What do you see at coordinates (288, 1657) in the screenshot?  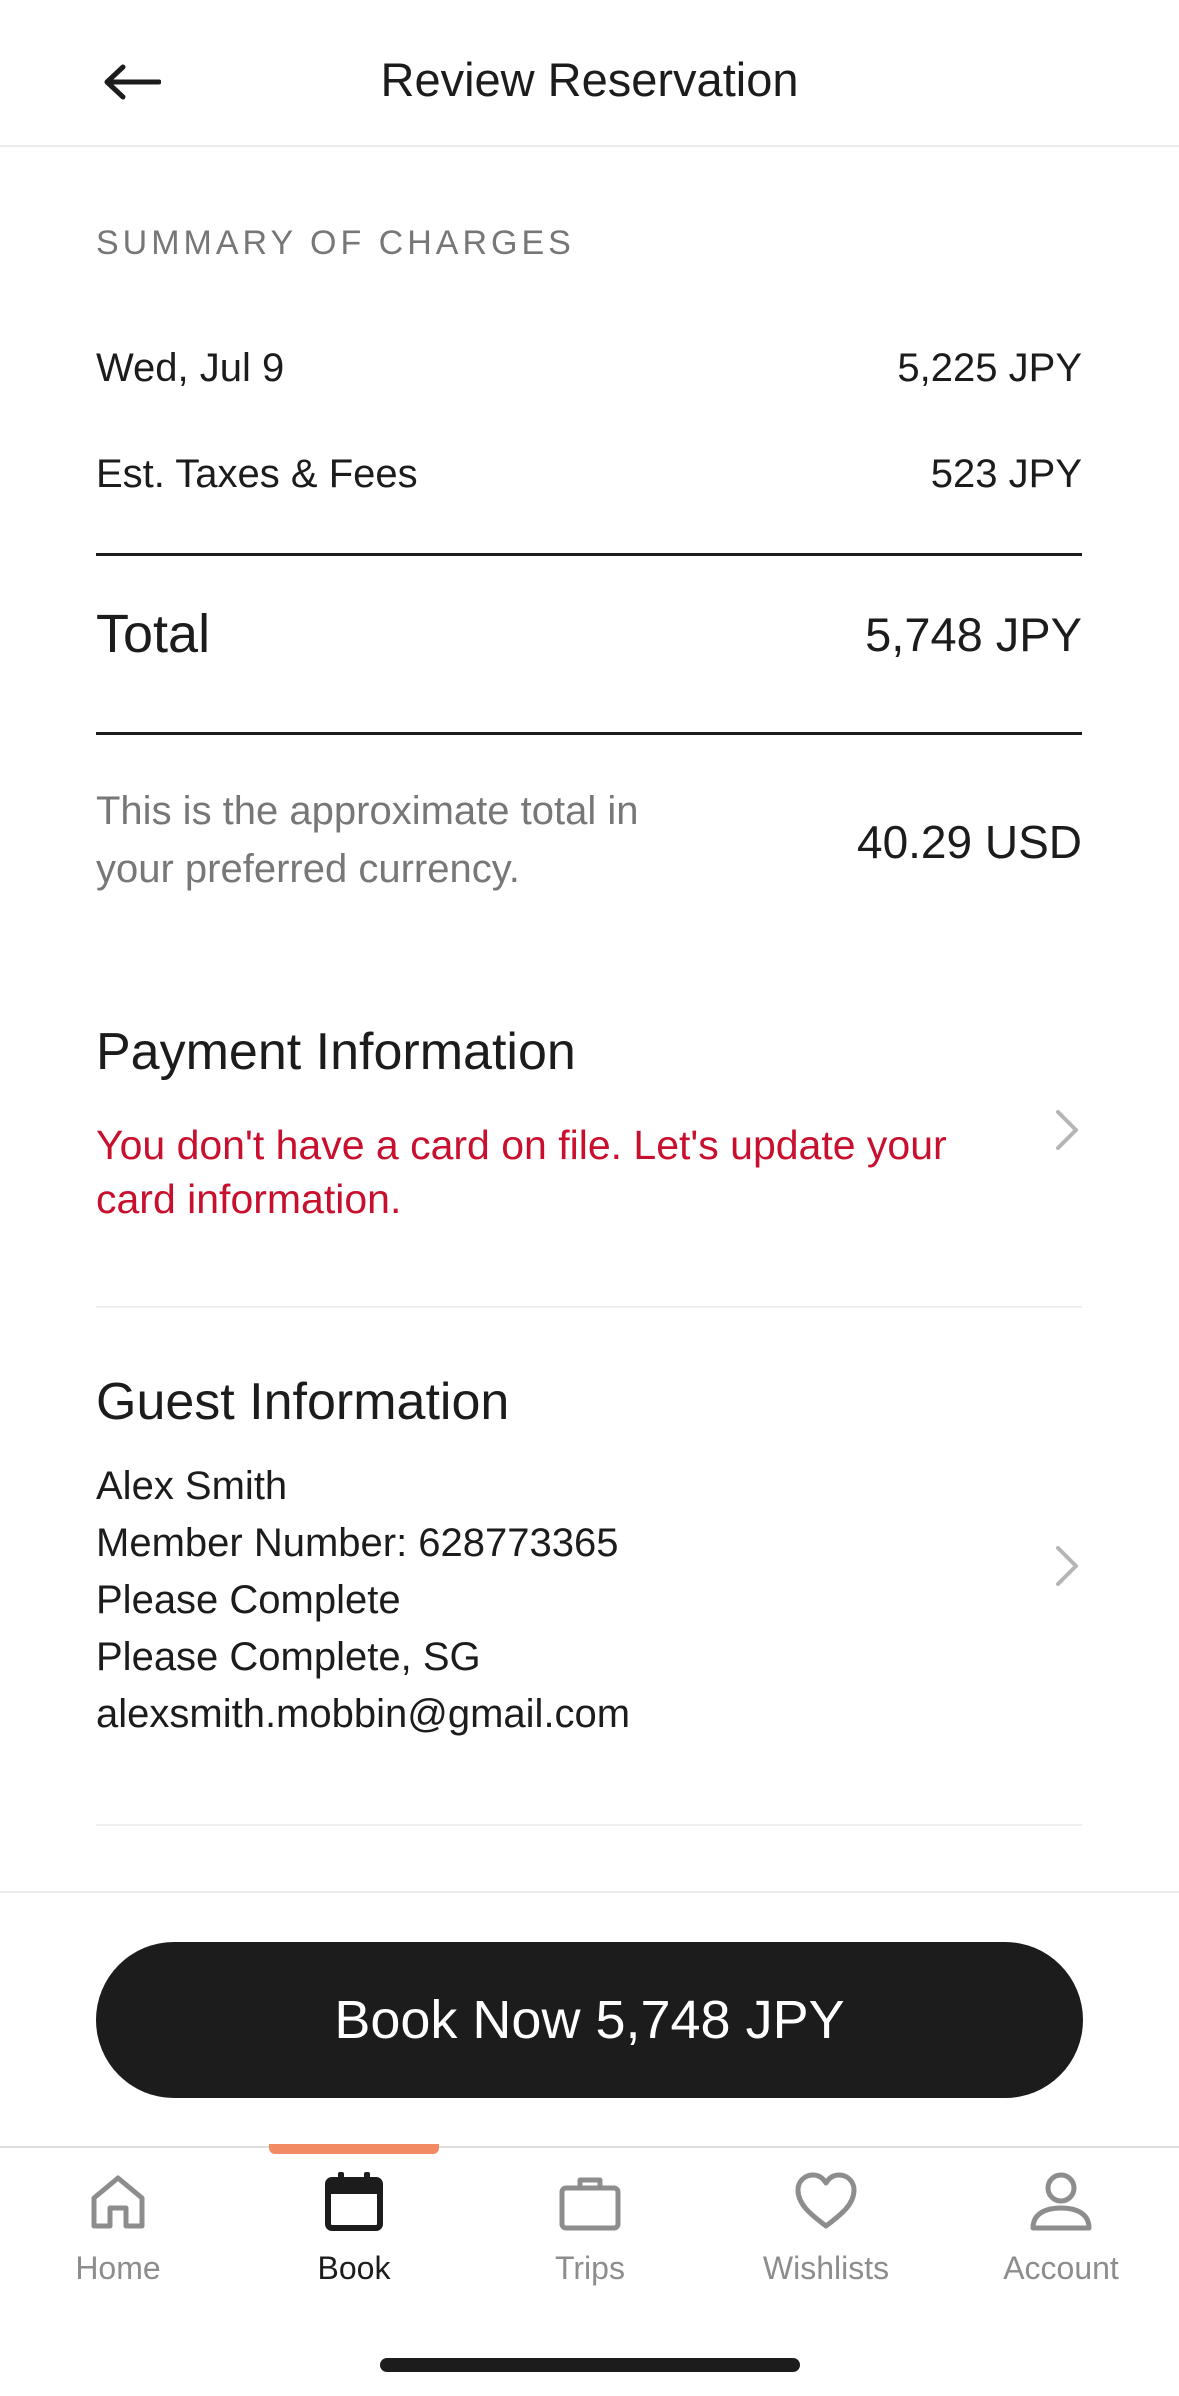 I see `guest-city-country: Please Complete, SG` at bounding box center [288, 1657].